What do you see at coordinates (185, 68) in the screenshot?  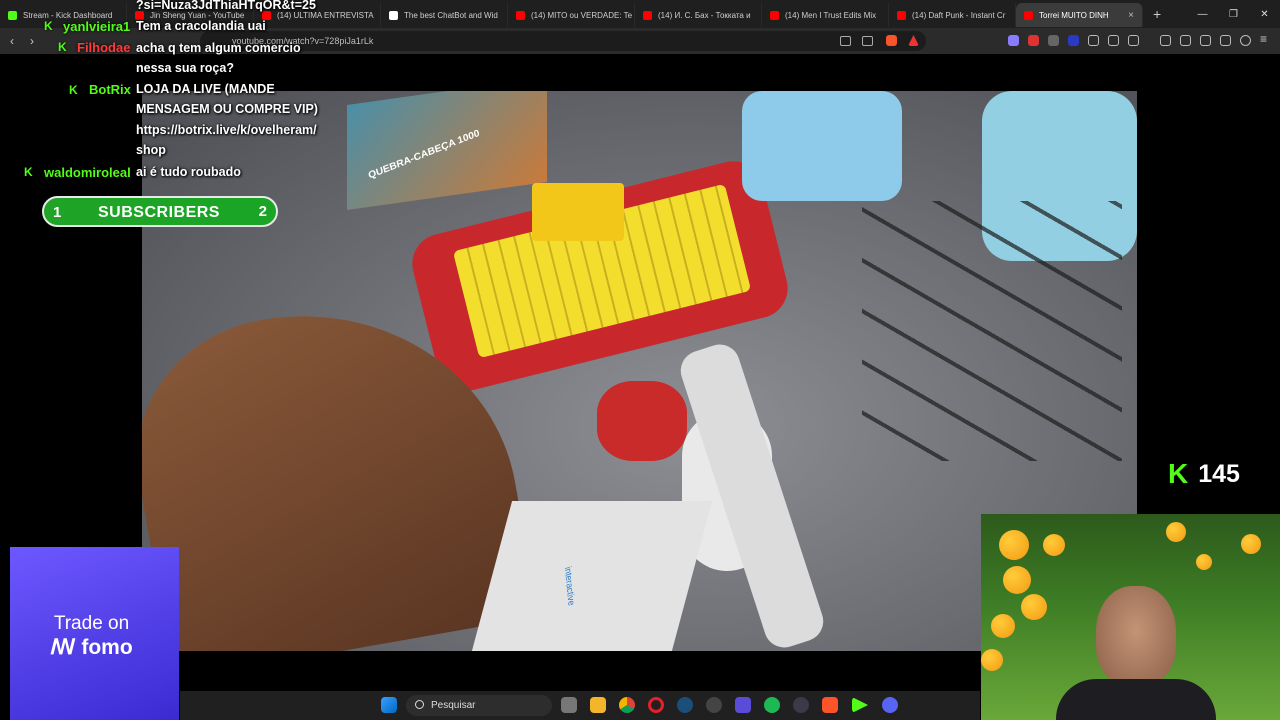 I see `chat-message: nessa sua roça?` at bounding box center [185, 68].